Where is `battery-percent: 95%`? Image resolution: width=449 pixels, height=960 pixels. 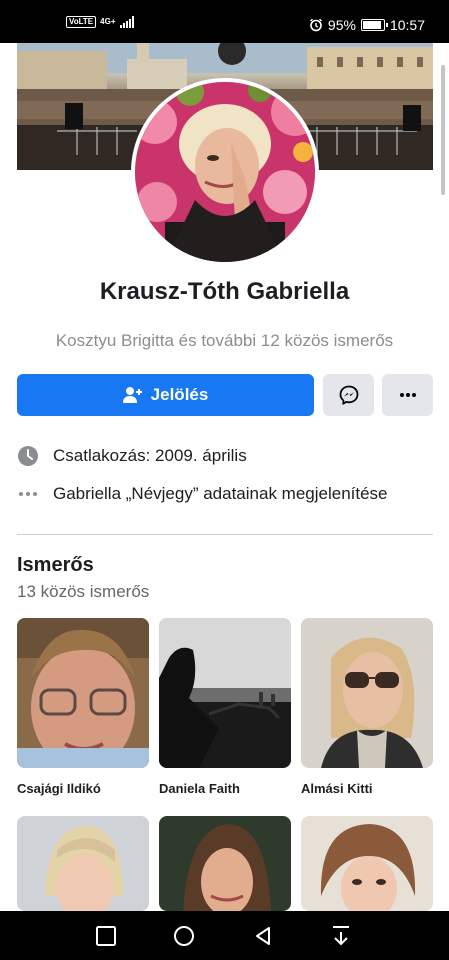
battery-percent: 95% is located at coordinates (341, 25).